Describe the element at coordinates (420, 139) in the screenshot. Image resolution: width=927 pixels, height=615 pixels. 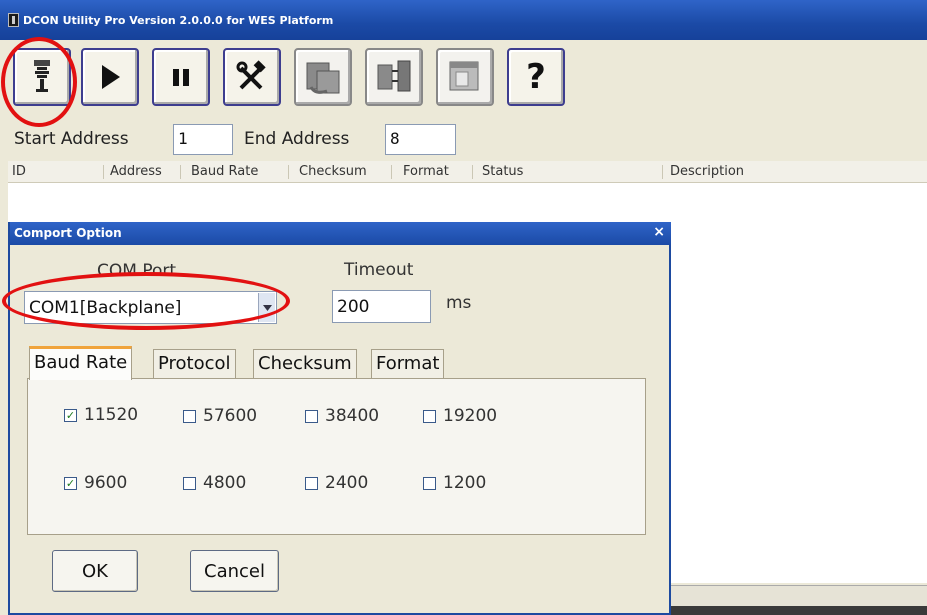
I see `end-address-input: 8` at that location.